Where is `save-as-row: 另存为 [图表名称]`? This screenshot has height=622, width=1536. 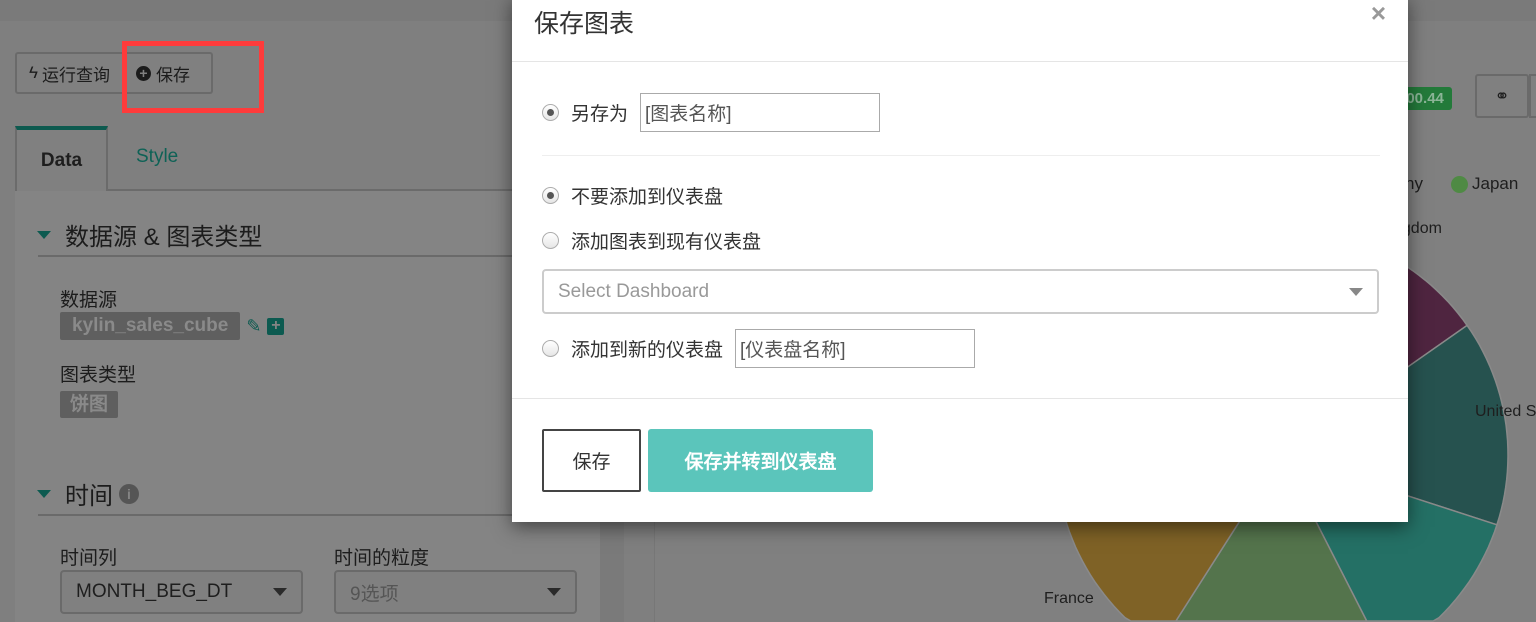 save-as-row: 另存为 [图表名称] is located at coordinates (711, 112).